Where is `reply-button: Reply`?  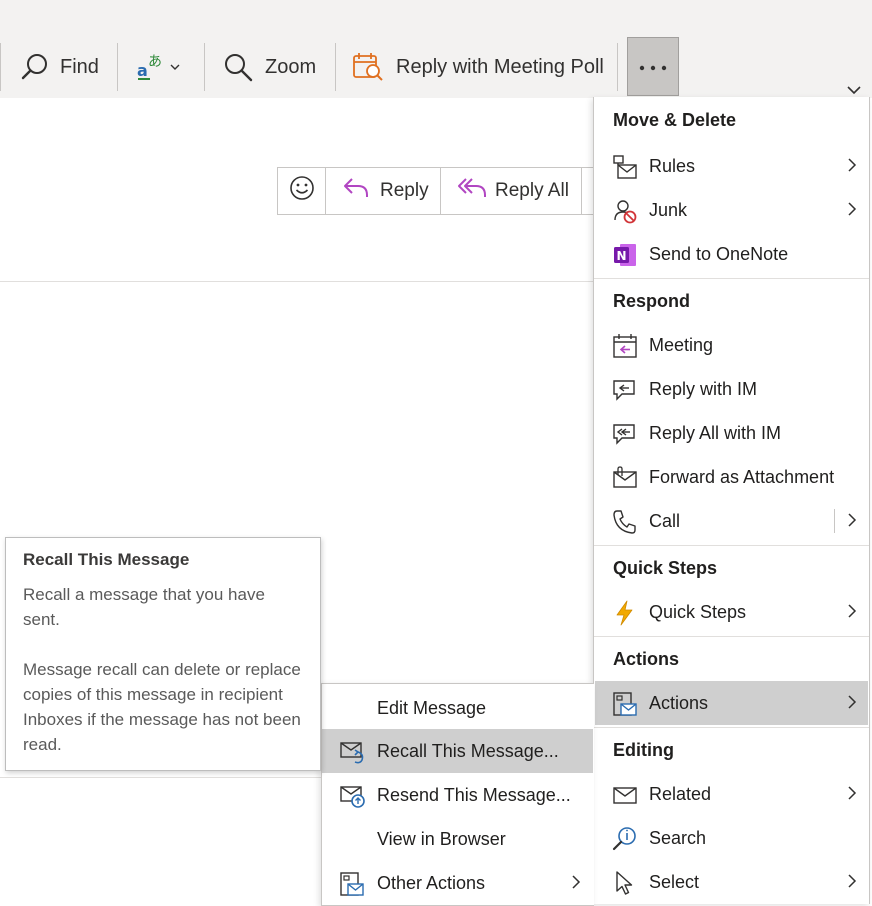 reply-button: Reply is located at coordinates (383, 191).